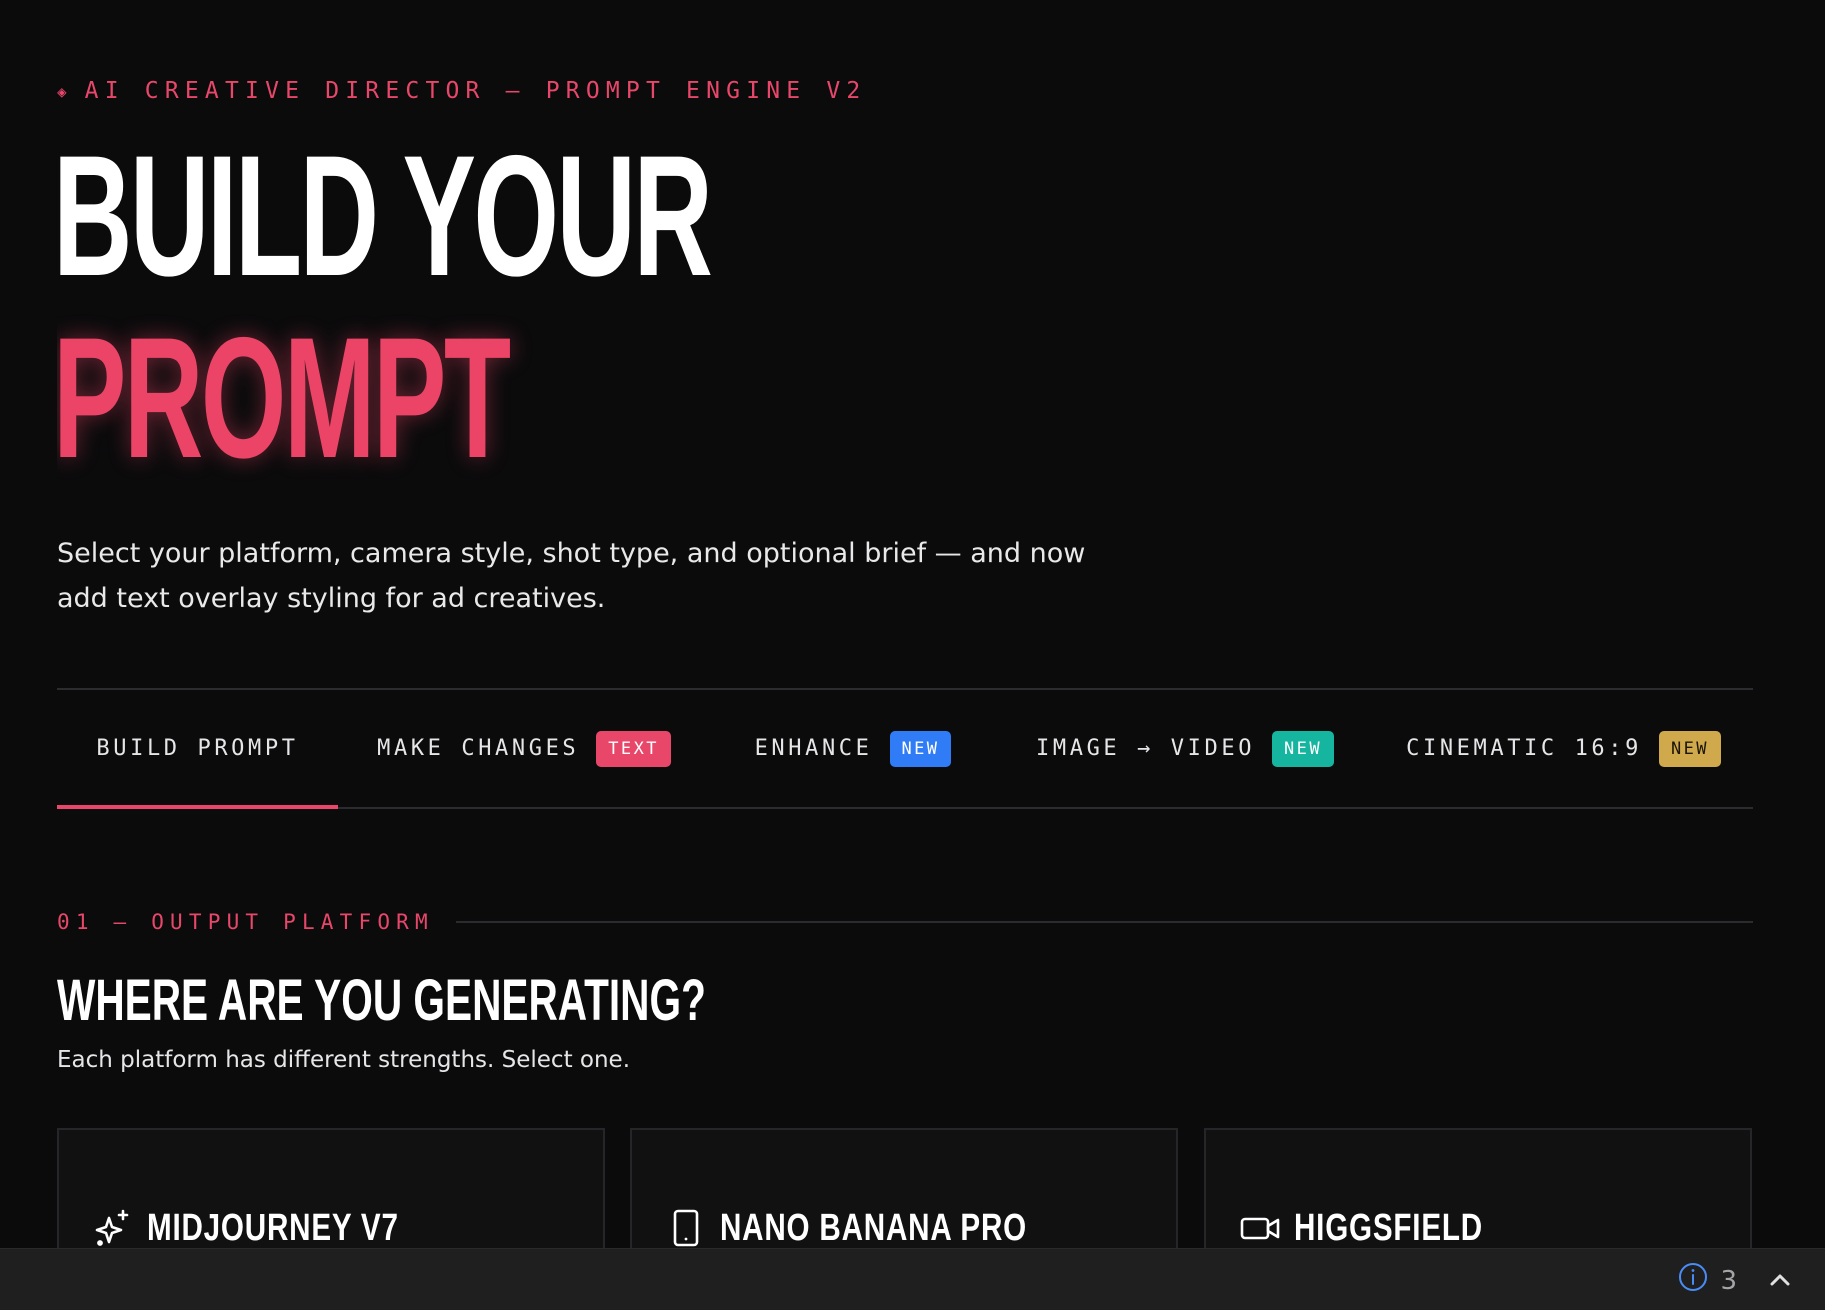  I want to click on platform-card-nano-banana-pro: NANO BANANA PRO, so click(904, 1188).